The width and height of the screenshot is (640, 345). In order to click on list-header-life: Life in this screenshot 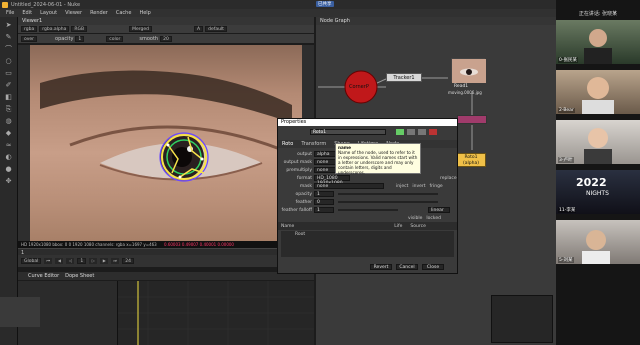, I will do `click(398, 226)`.